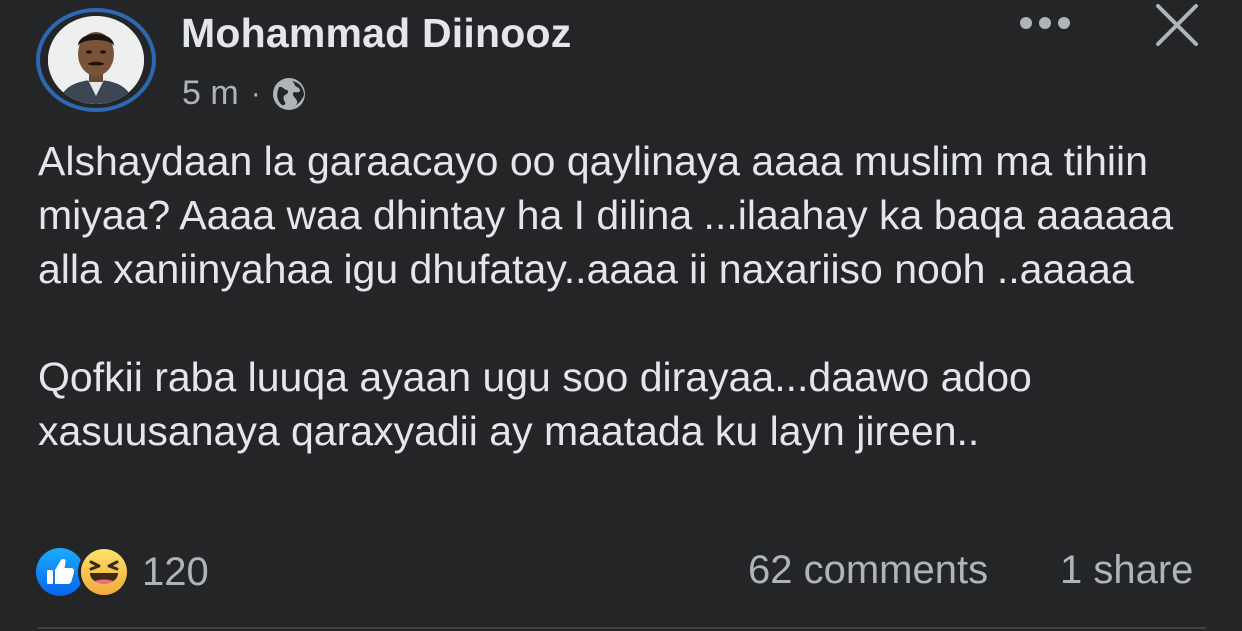 This screenshot has width=1242, height=631. I want to click on post-meta: 5 m ·, so click(244, 93).